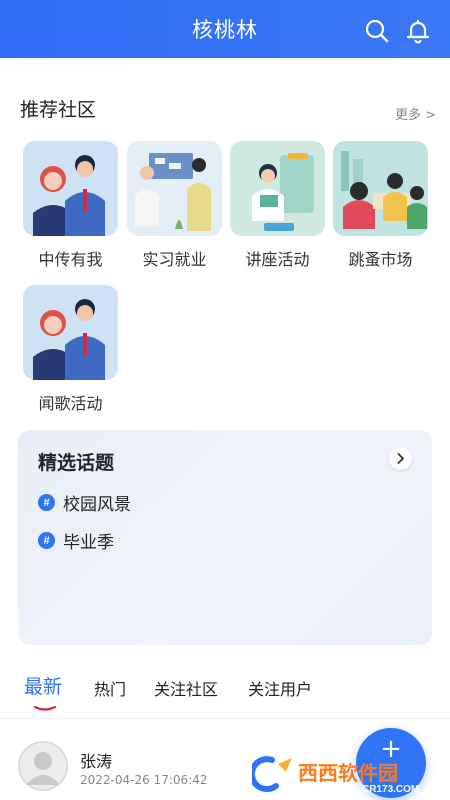 The width and height of the screenshot is (450, 800). I want to click on community-item: 实习就业, so click(174, 205).